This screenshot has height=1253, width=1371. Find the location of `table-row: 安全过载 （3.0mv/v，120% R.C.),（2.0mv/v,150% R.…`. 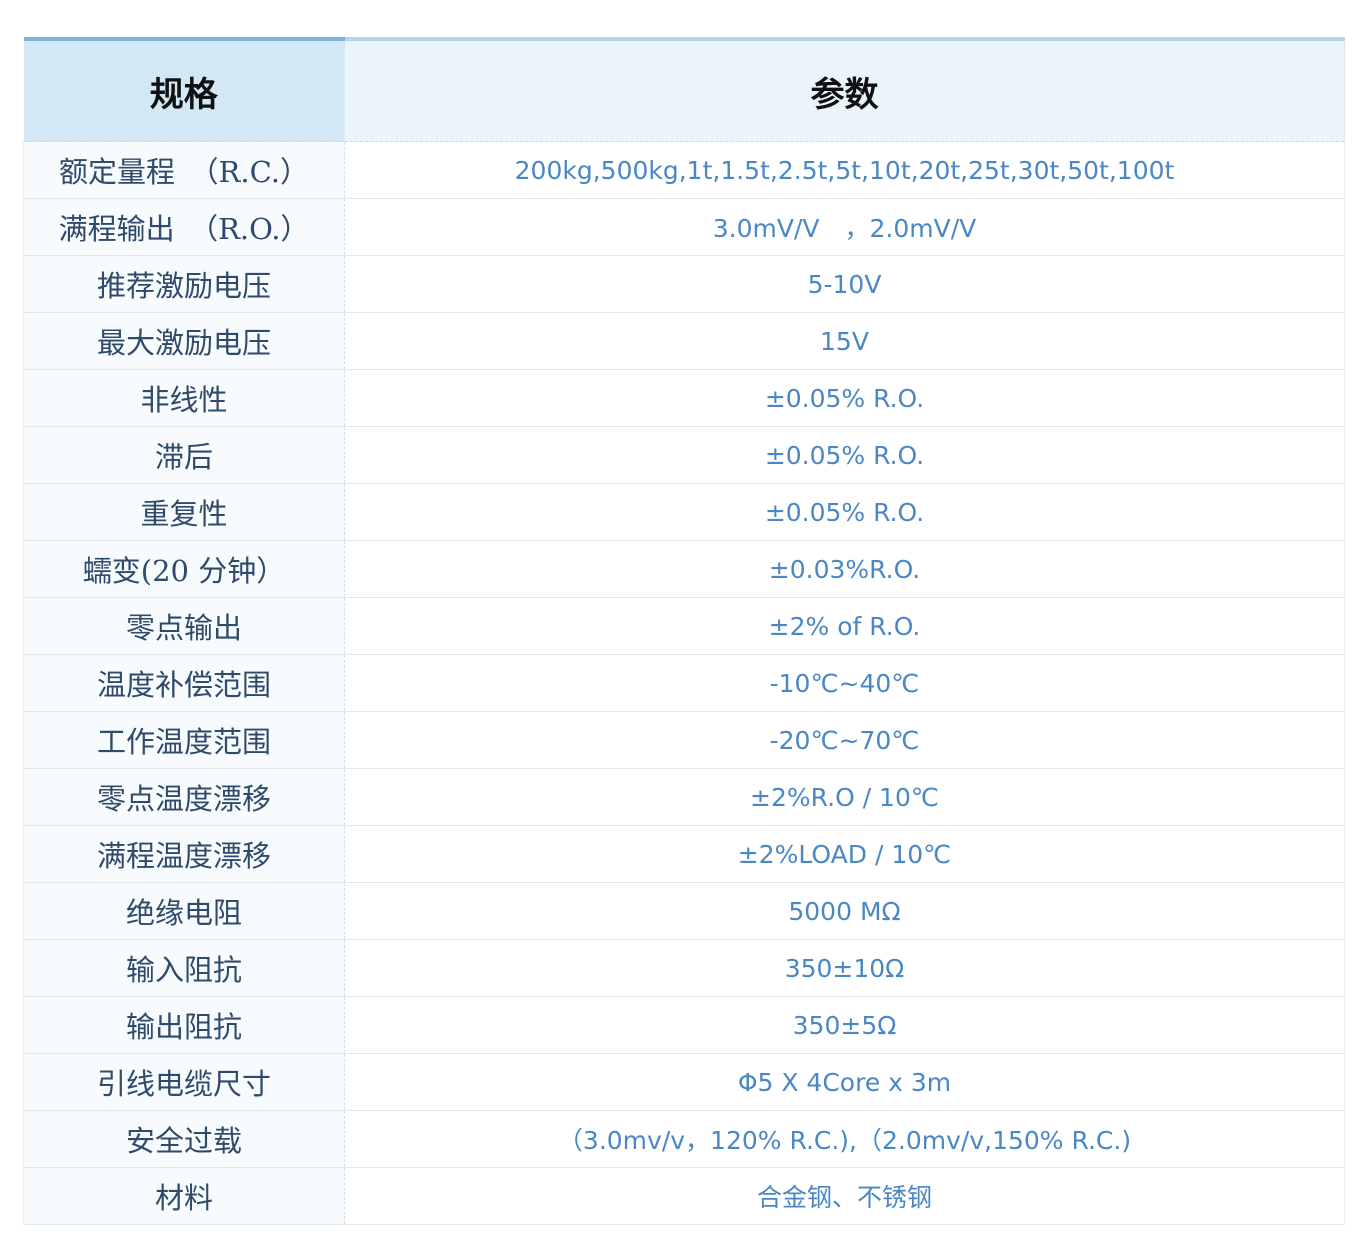

table-row: 安全过载 （3.0mv/v，120% R.C.),（2.0mv/v,150% R.… is located at coordinates (684, 1139).